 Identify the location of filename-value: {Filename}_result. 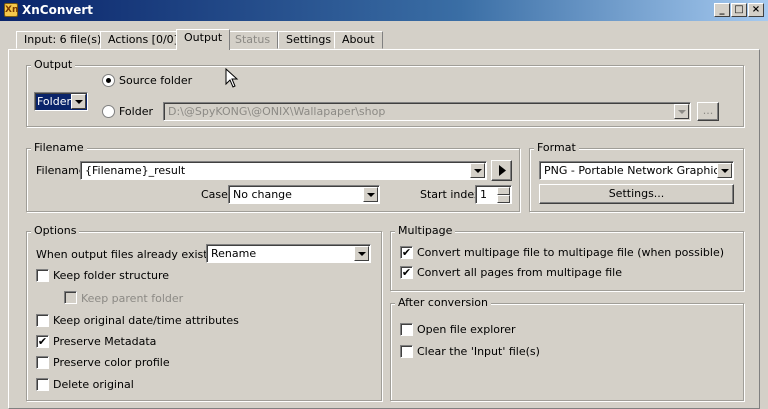
(135, 170).